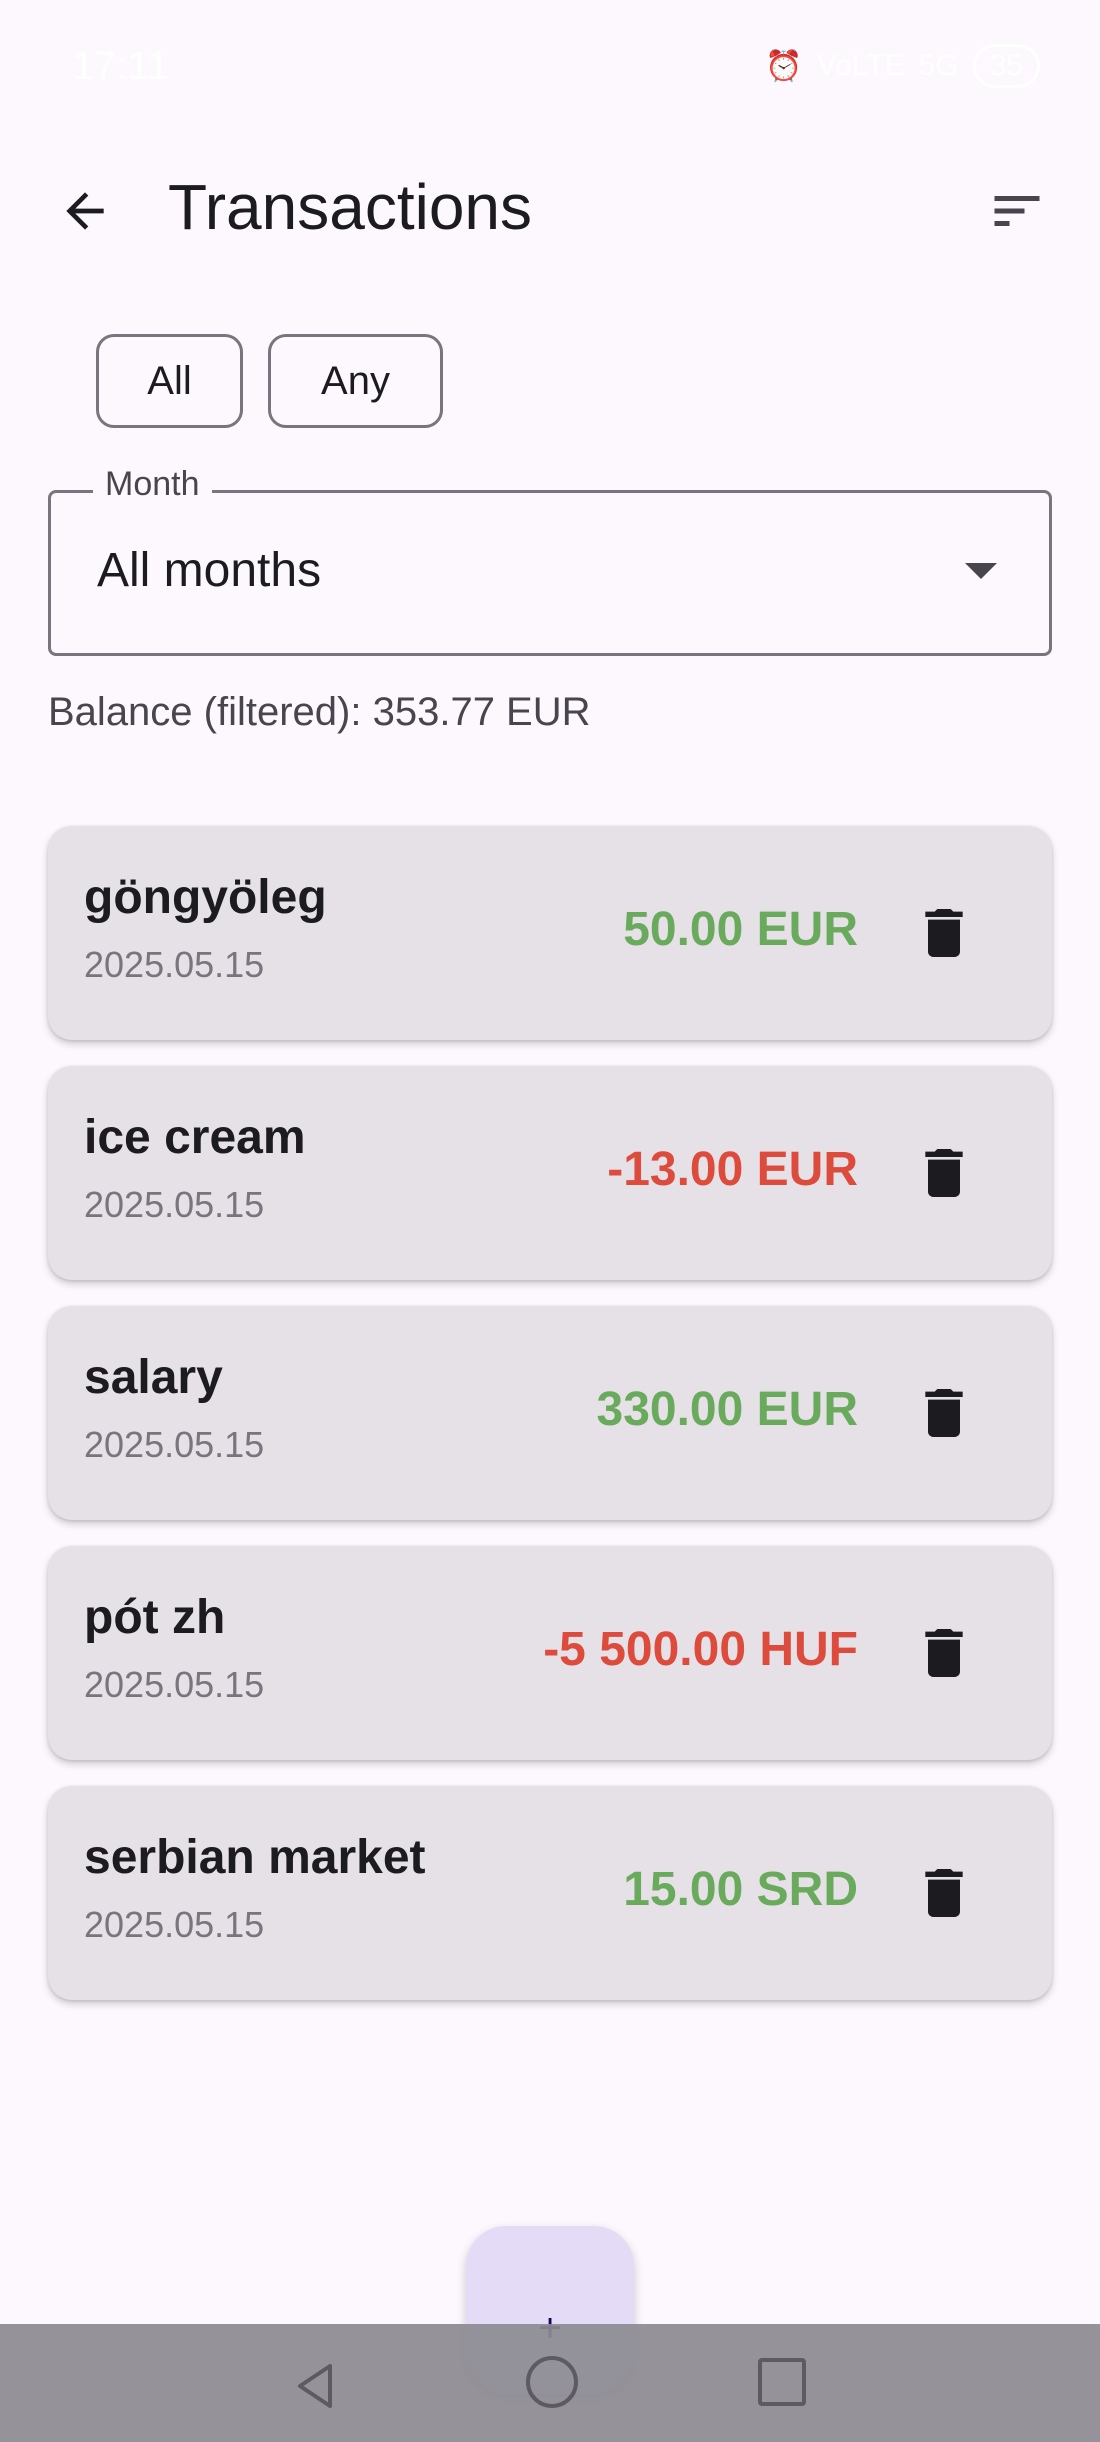  I want to click on page-title: Transactions, so click(350, 207).